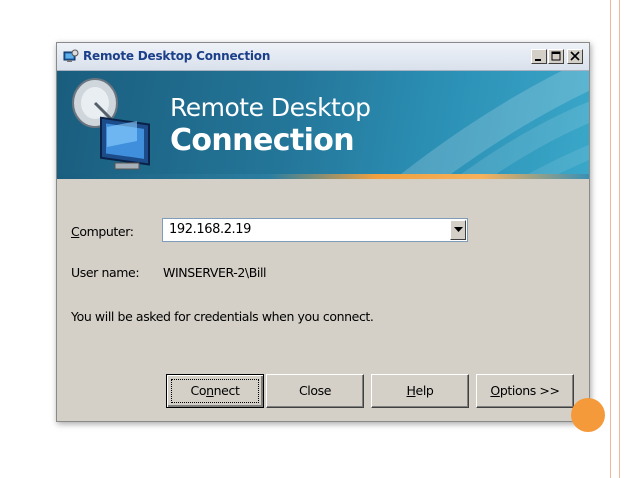  I want to click on computer-input-value: 192.168.2.19, so click(210, 229).